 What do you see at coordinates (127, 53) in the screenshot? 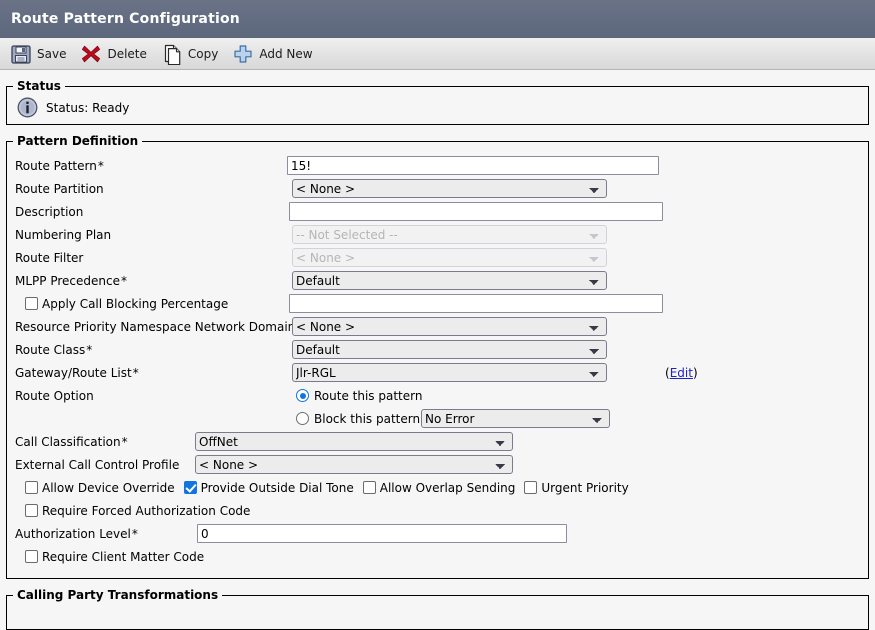
I see `delete-label: Delete` at bounding box center [127, 53].